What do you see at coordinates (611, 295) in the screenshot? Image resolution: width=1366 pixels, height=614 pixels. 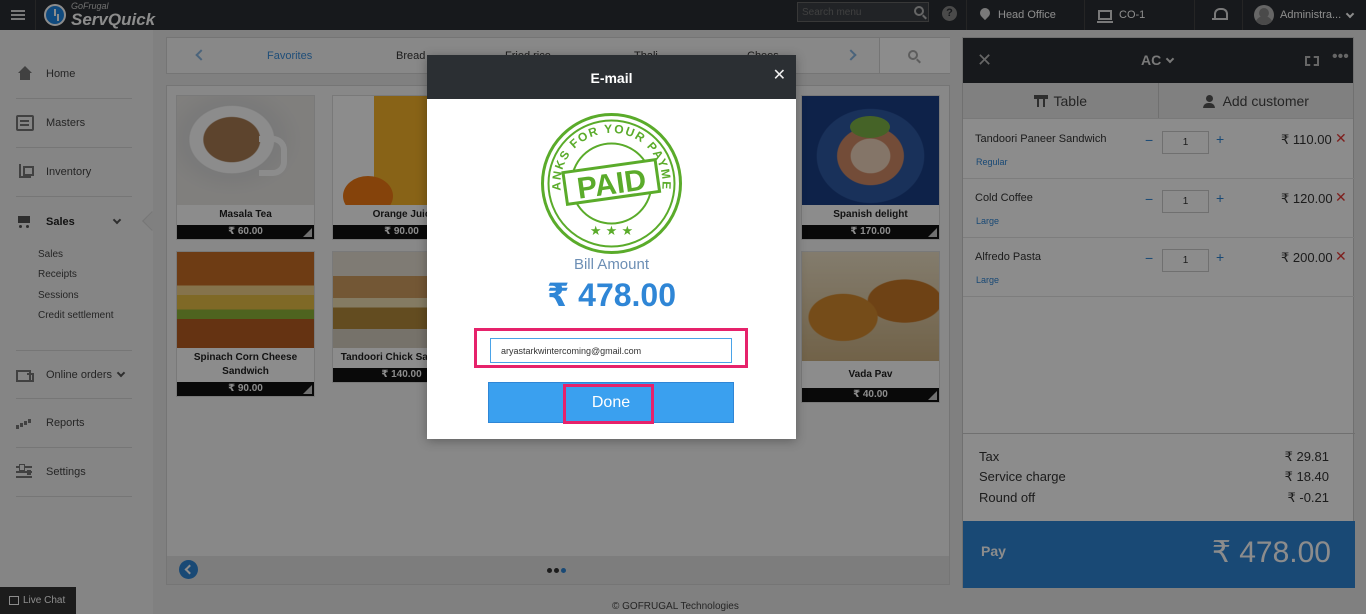 I see `bill-amount-value: ₹ 478.00` at bounding box center [611, 295].